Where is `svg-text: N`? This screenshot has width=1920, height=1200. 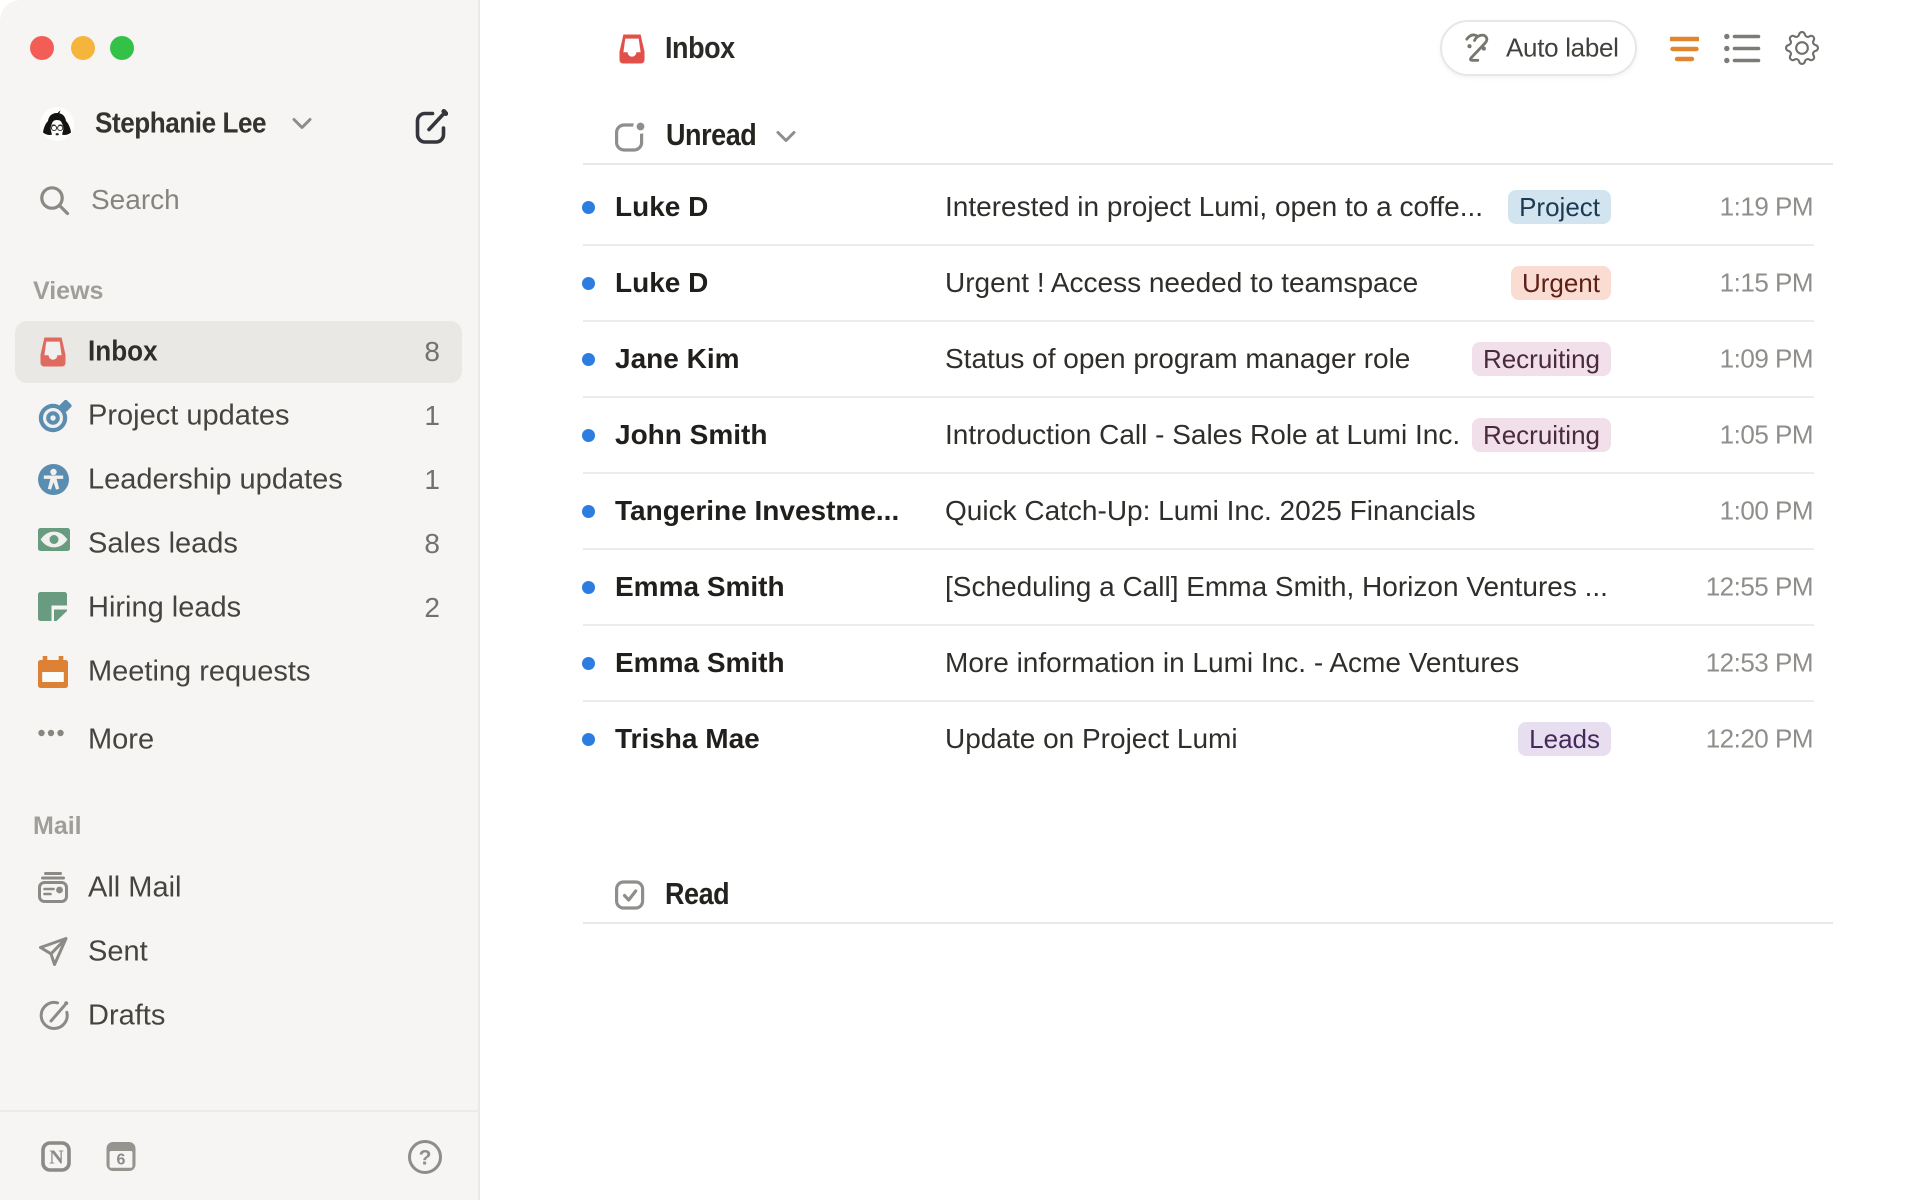
svg-text: N is located at coordinates (56, 1158).